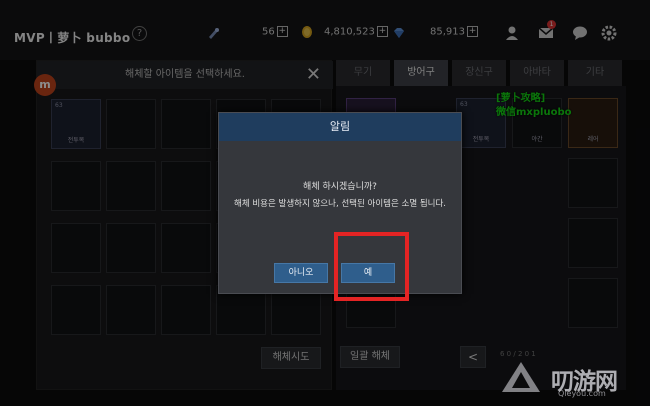  Describe the element at coordinates (340, 204) in the screenshot. I see `dialog-message: 해체 비용은 발생하지 않으나, 선택된 아이템은 소멸 됩니다.` at that location.